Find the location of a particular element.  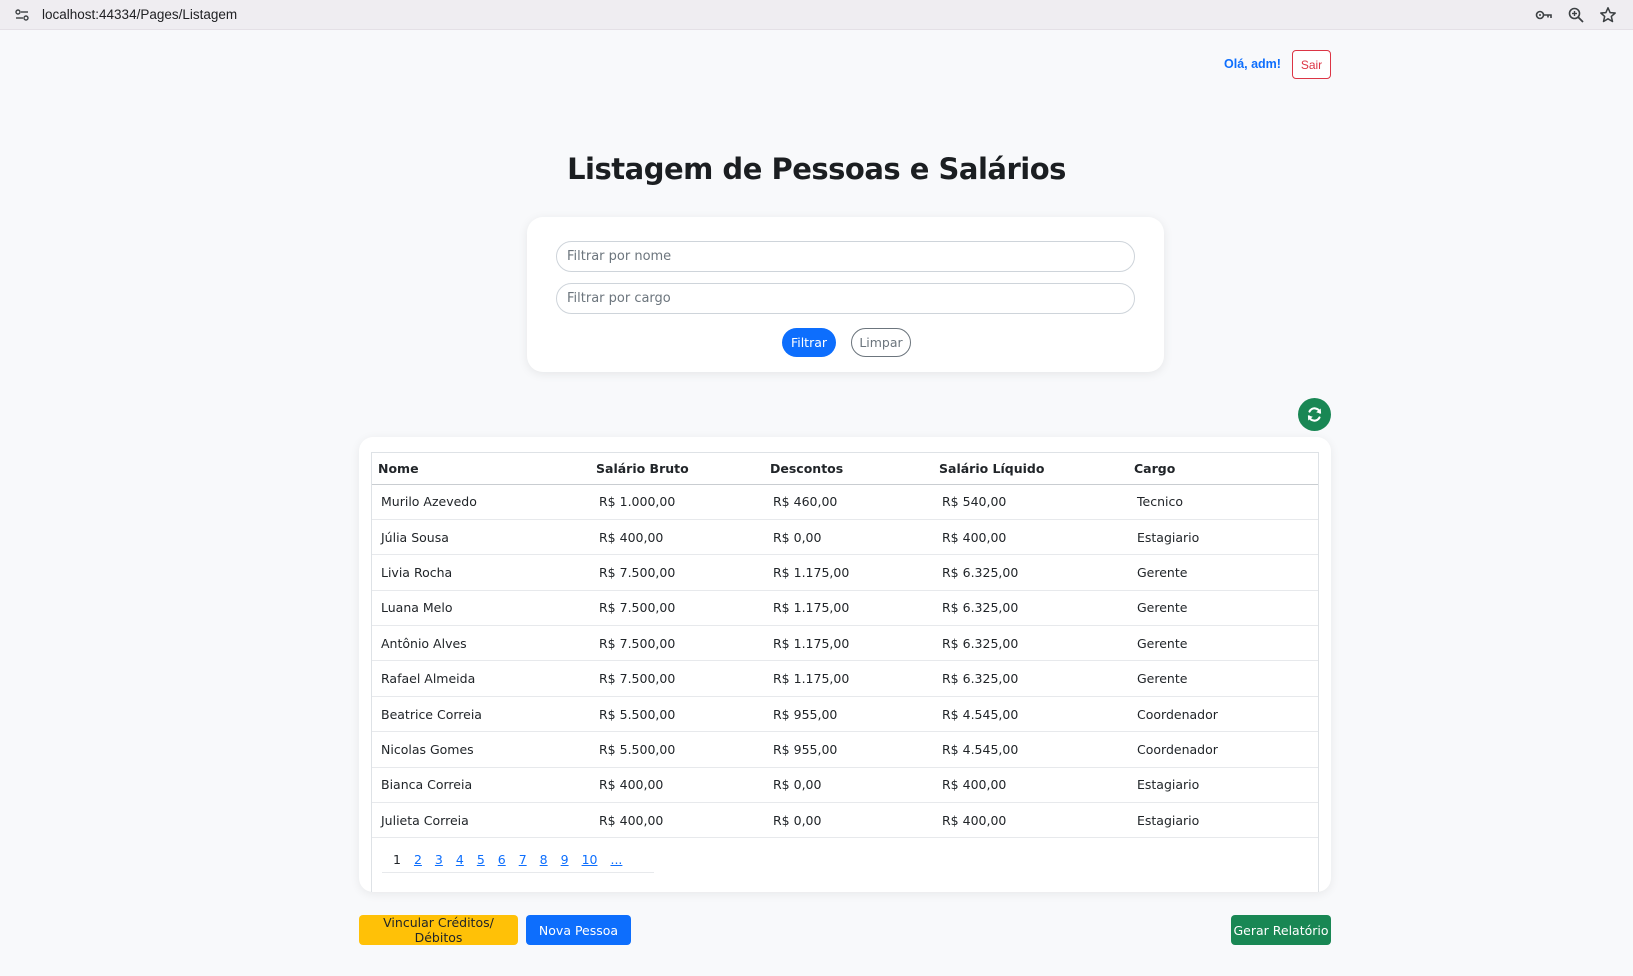

filter-button: Filtrar is located at coordinates (809, 342).